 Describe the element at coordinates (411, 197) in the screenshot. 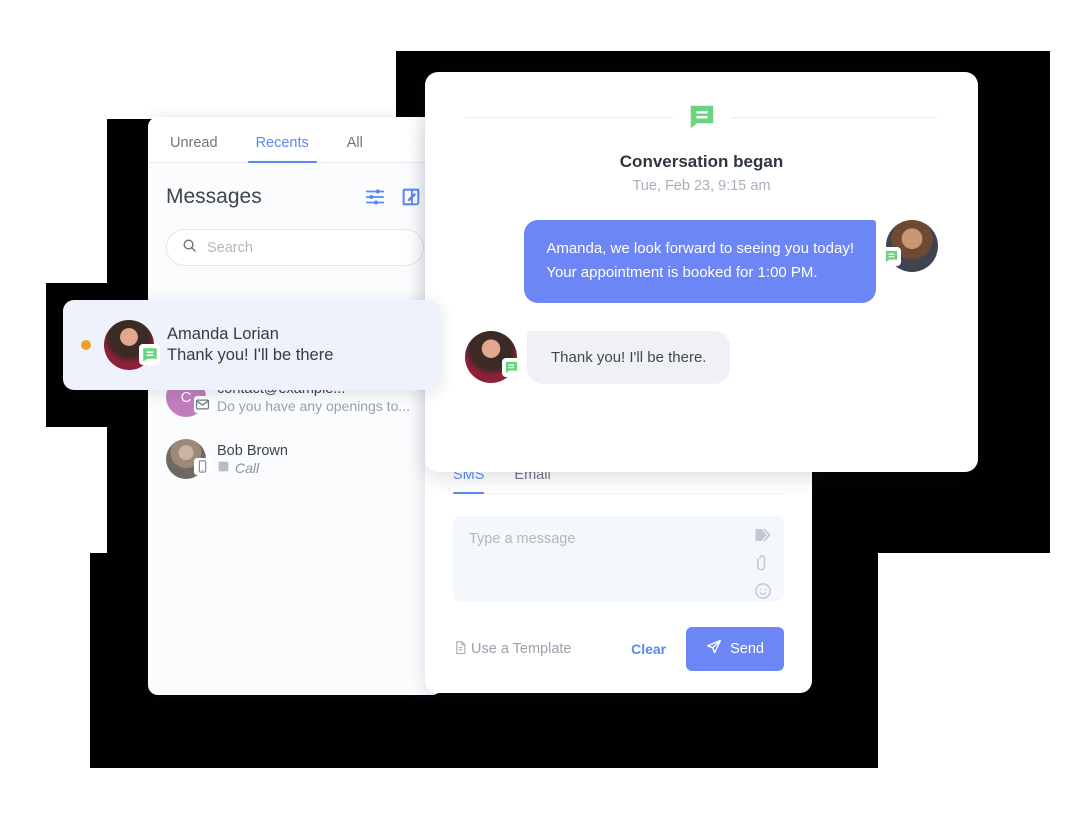

I see `compose-pencil-icon` at that location.